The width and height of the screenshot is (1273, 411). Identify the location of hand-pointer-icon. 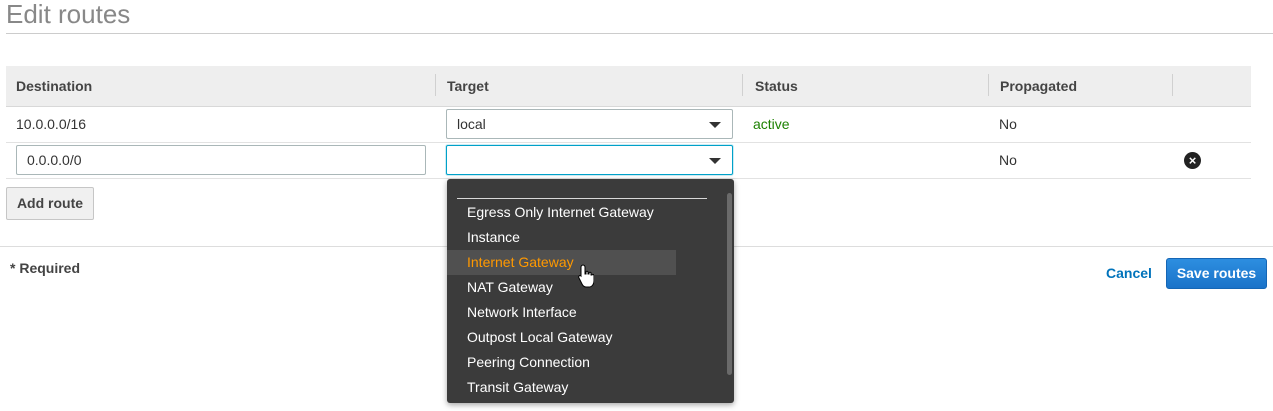
(586, 276).